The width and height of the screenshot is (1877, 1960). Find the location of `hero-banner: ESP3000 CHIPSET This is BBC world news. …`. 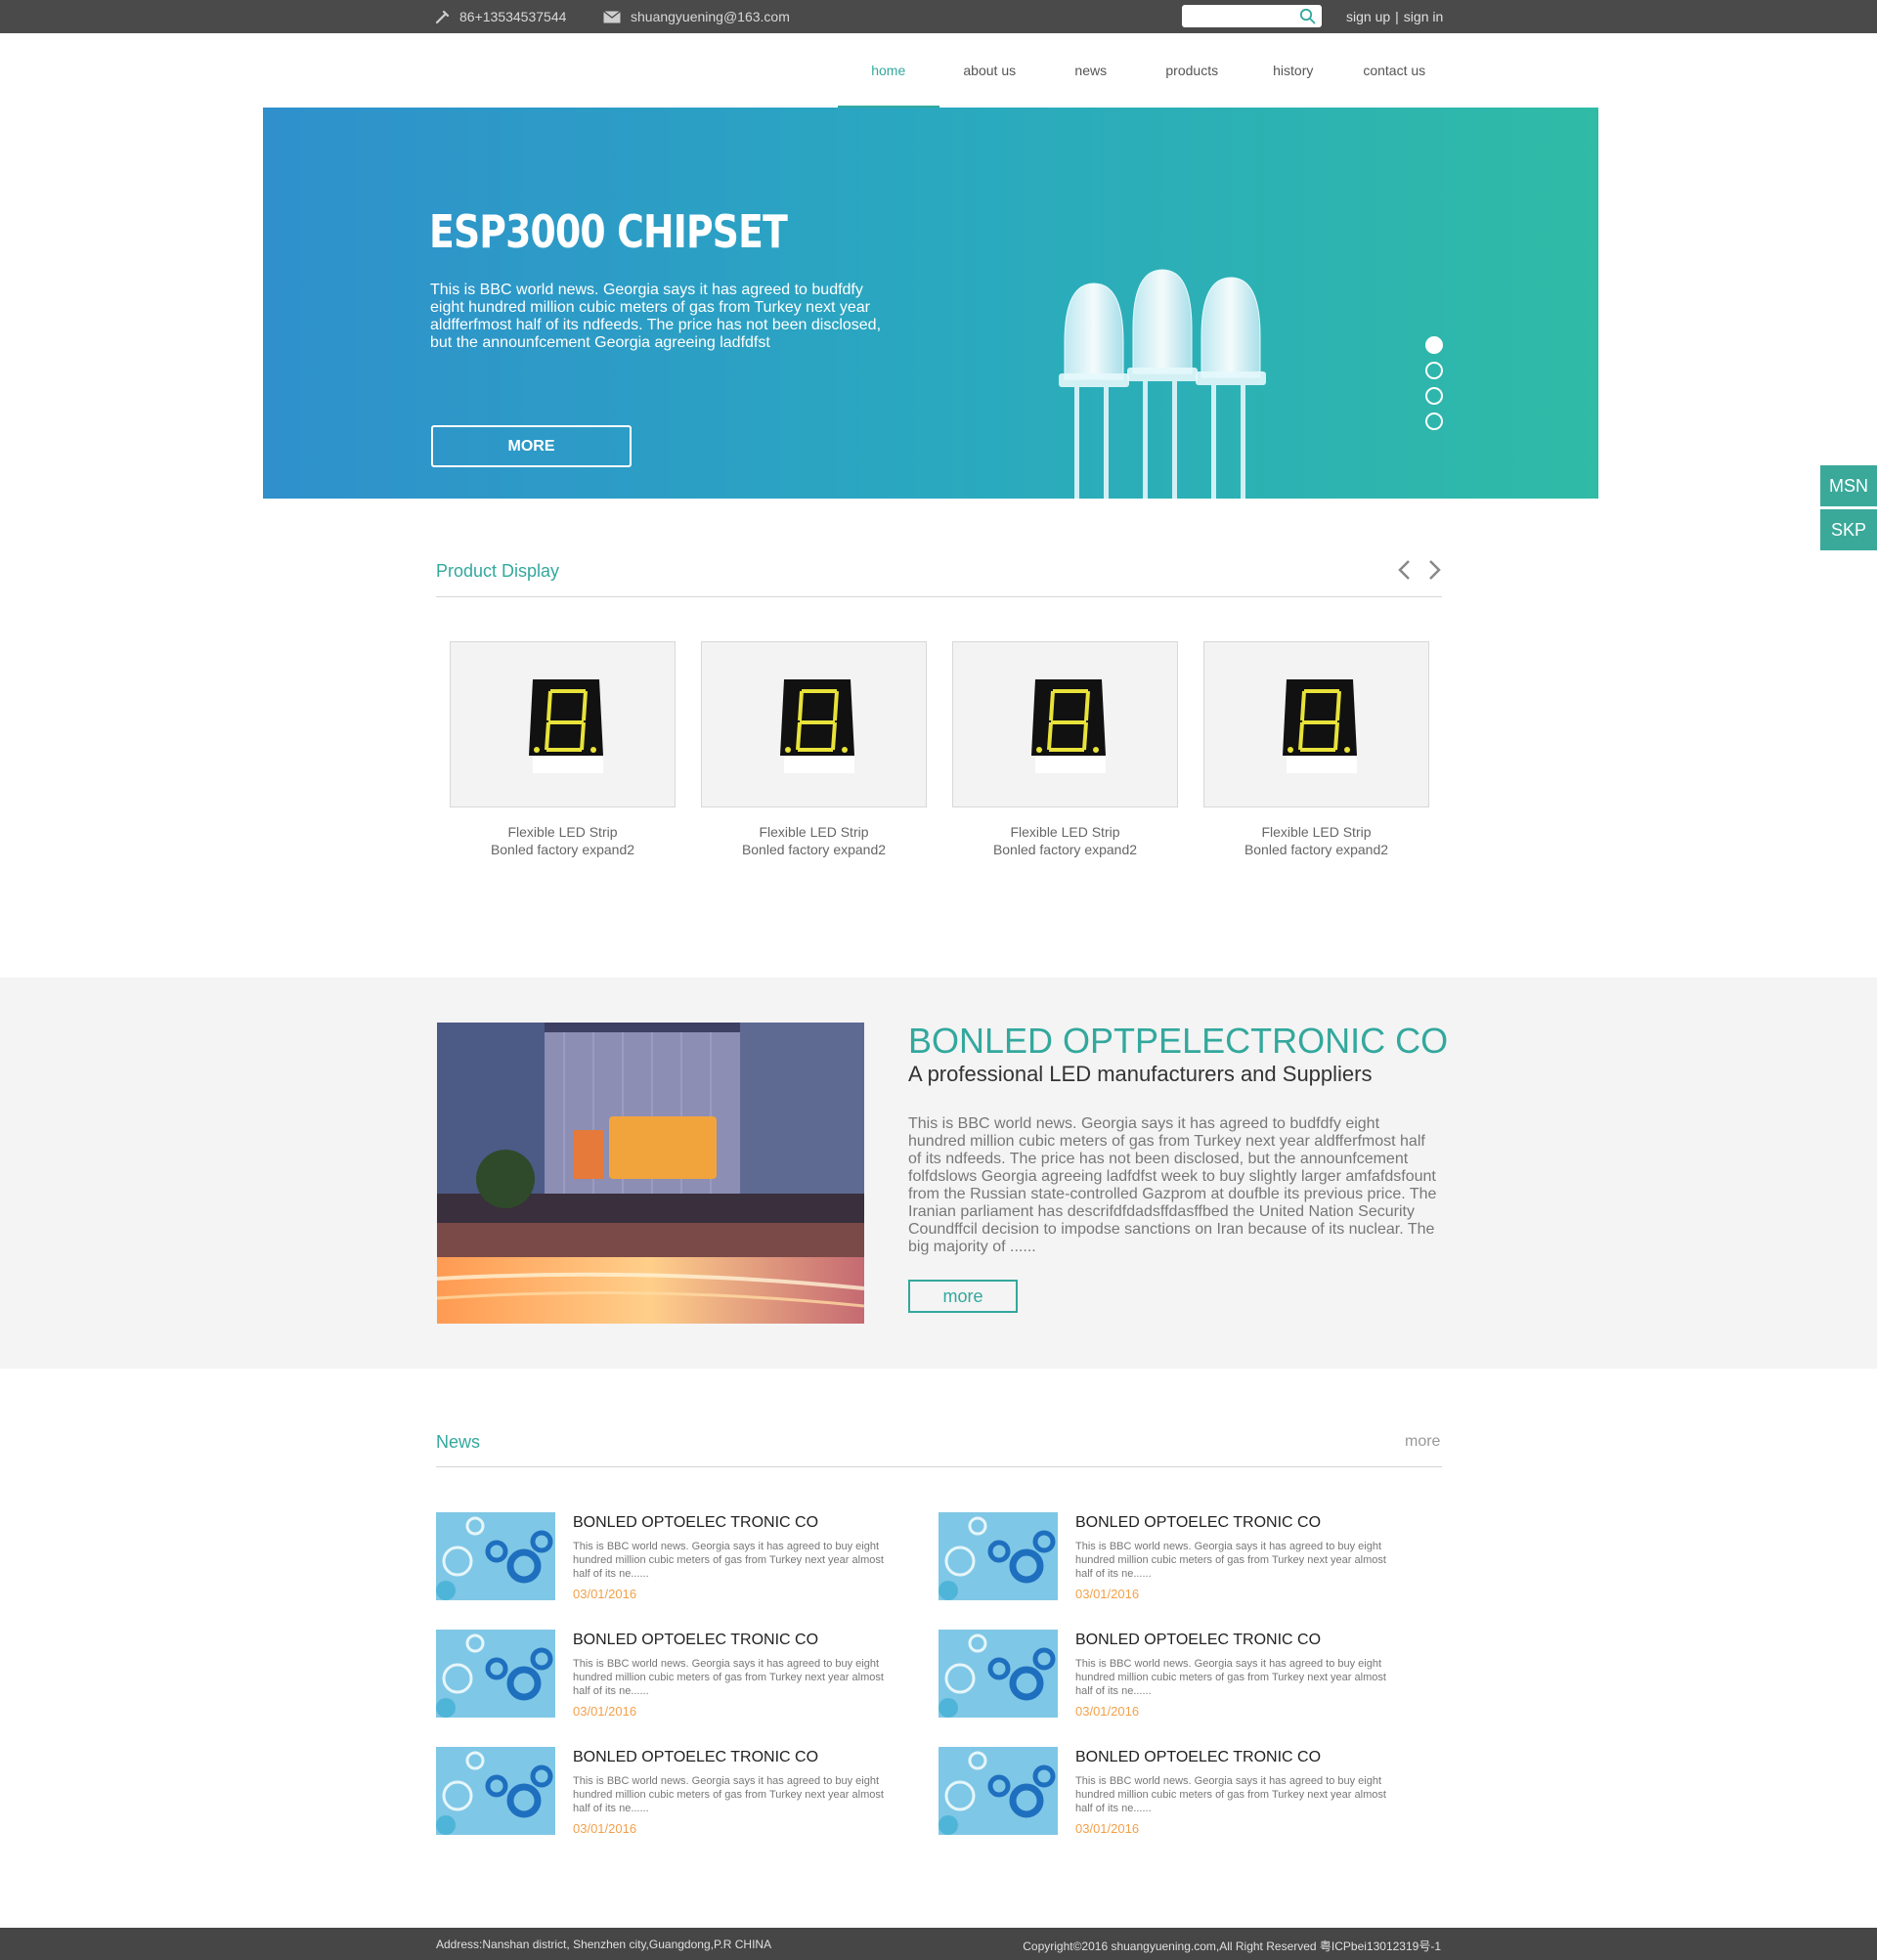

hero-banner: ESP3000 CHIPSET This is BBC world news. … is located at coordinates (930, 304).